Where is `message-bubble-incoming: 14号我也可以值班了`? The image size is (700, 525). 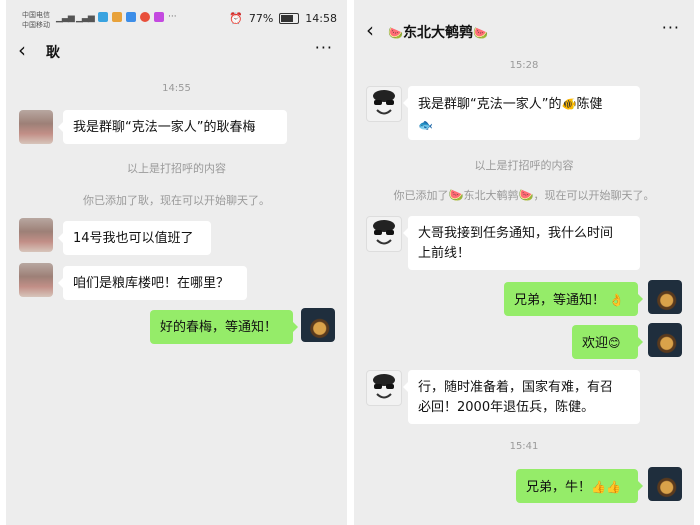
message-bubble-incoming: 14号我也可以值班了 is located at coordinates (134, 238).